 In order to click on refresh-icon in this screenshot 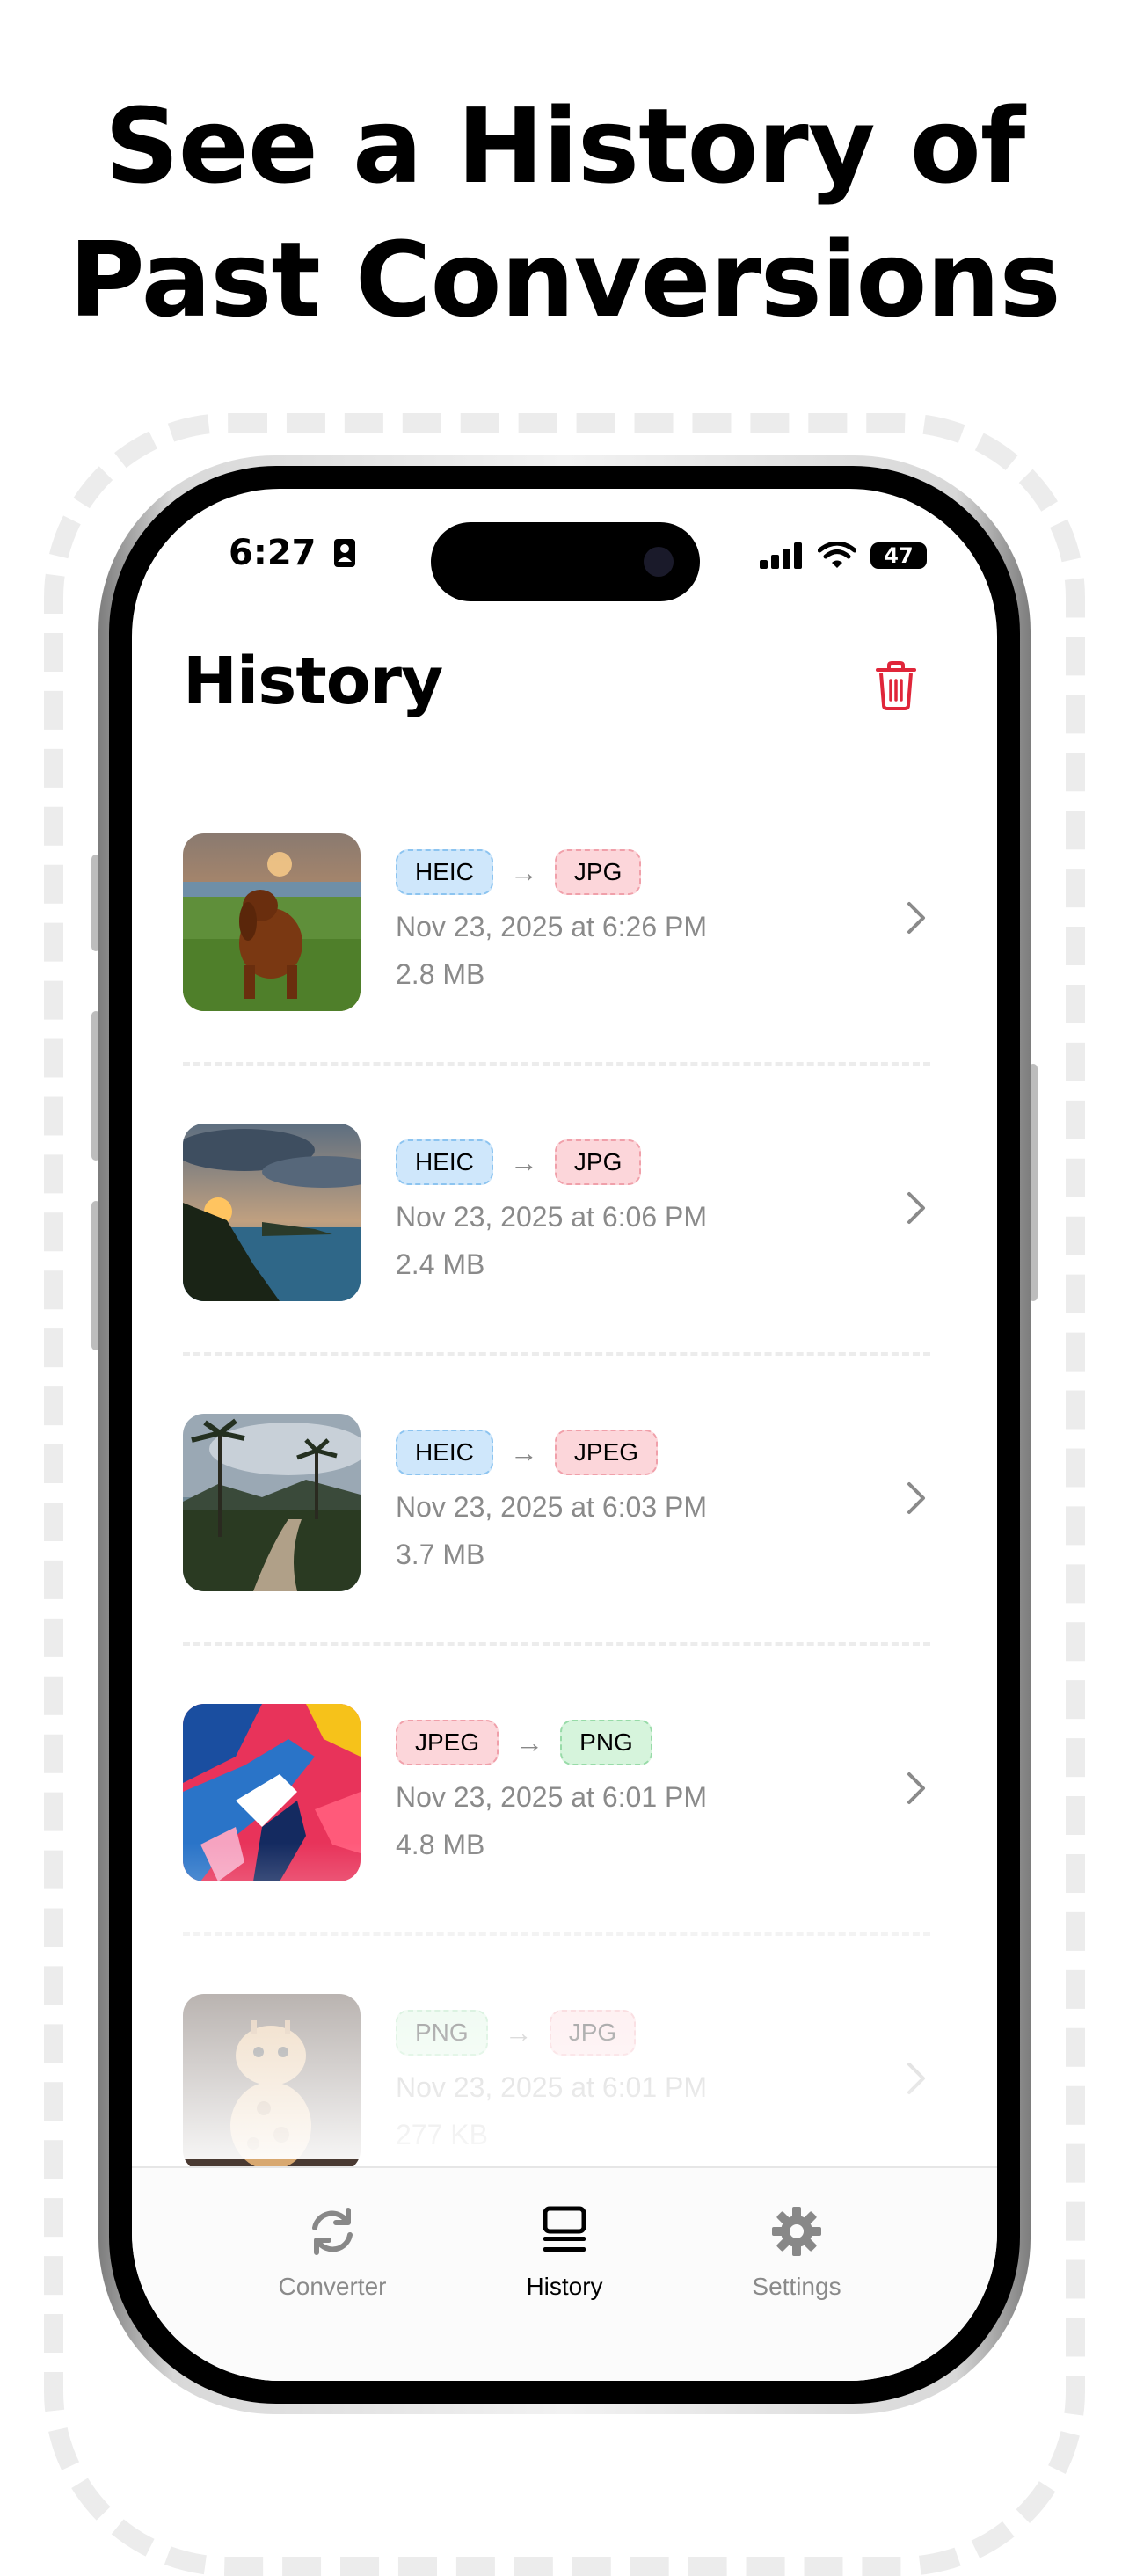, I will do `click(332, 2231)`.